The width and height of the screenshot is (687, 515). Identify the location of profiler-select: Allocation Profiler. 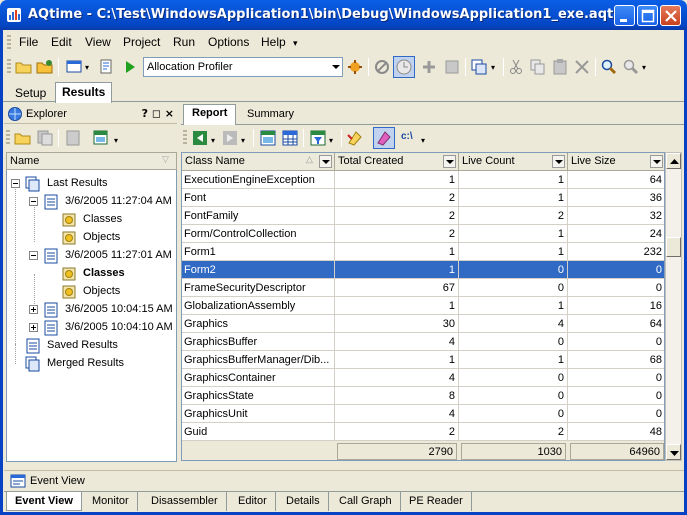
(243, 67).